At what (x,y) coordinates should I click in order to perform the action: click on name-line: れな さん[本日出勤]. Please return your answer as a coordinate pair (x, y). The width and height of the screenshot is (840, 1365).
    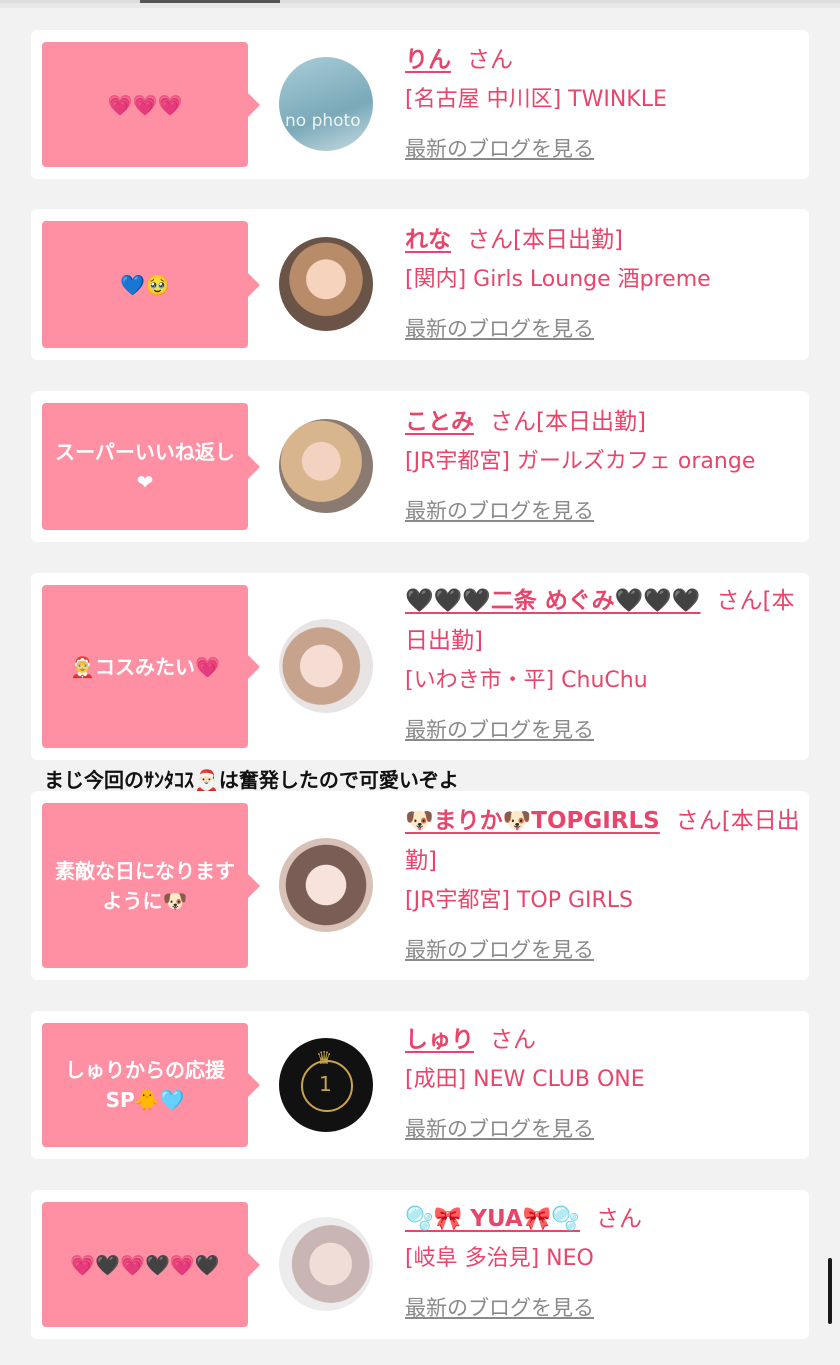
    Looking at the image, I should click on (604, 240).